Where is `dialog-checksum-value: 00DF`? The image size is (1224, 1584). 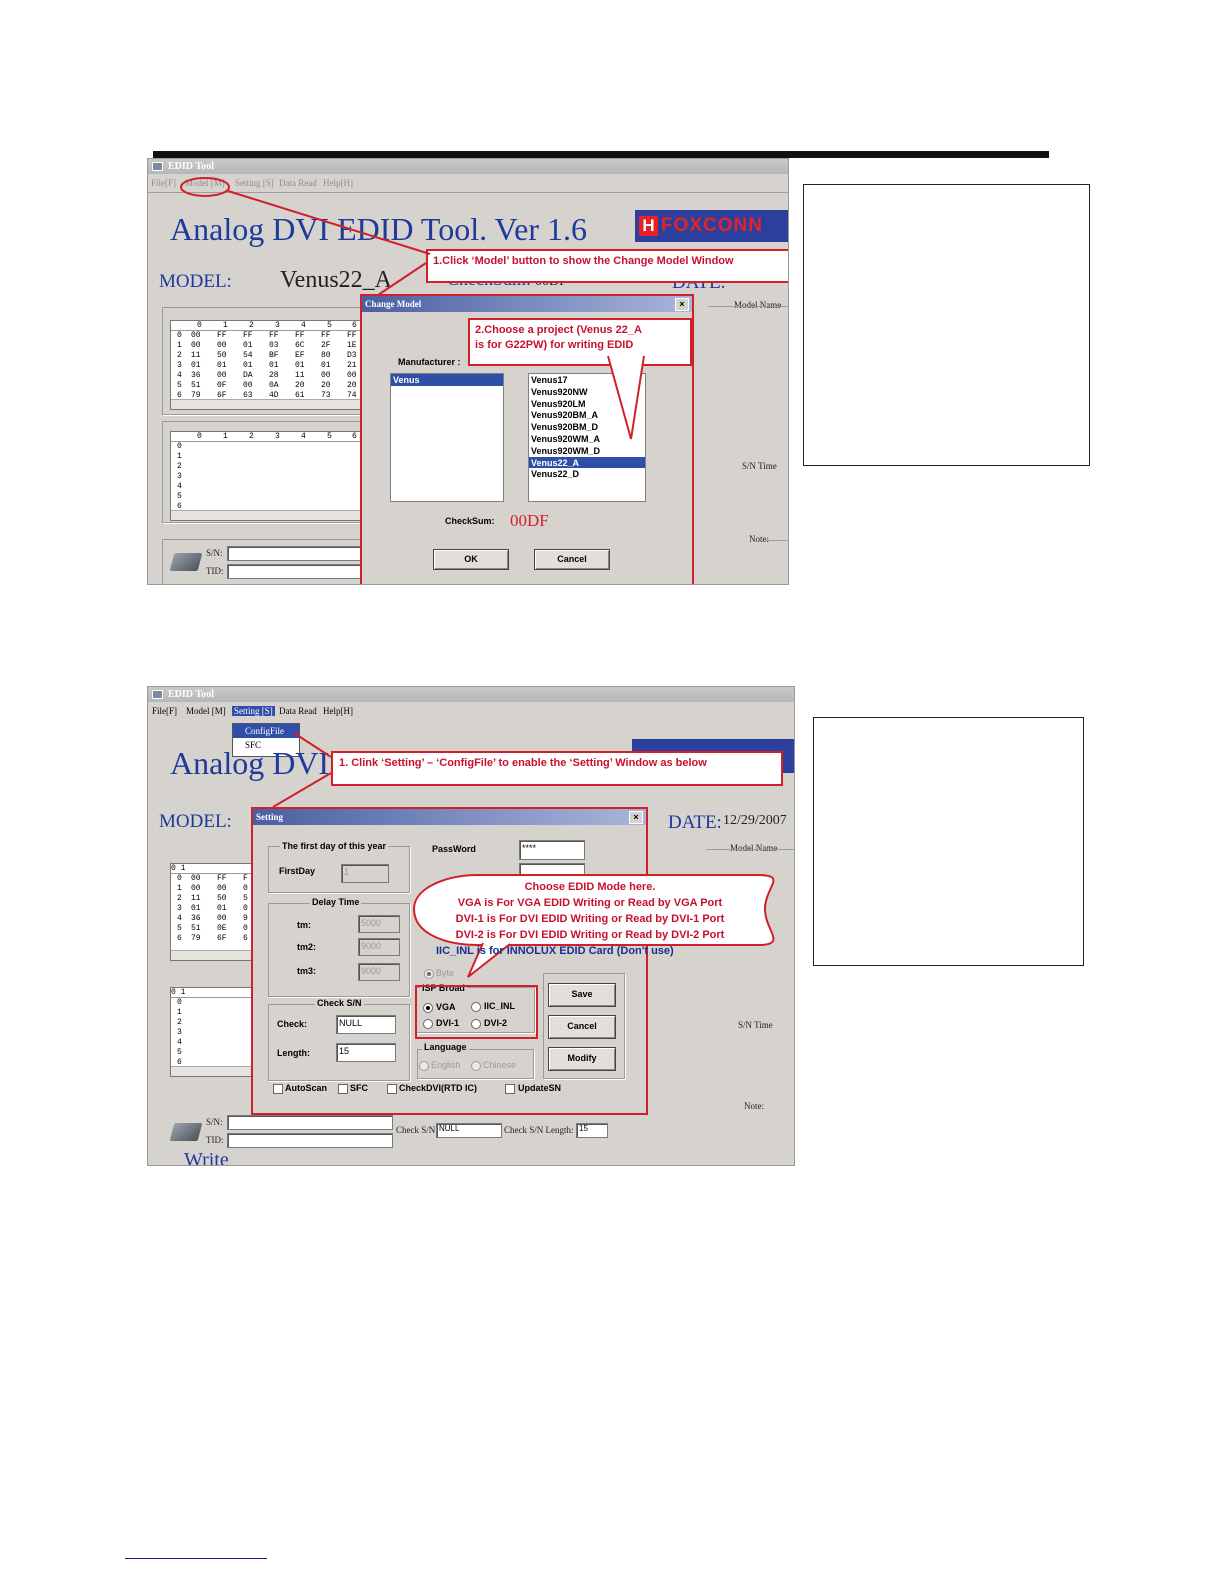
dialog-checksum-value: 00DF is located at coordinates (529, 520).